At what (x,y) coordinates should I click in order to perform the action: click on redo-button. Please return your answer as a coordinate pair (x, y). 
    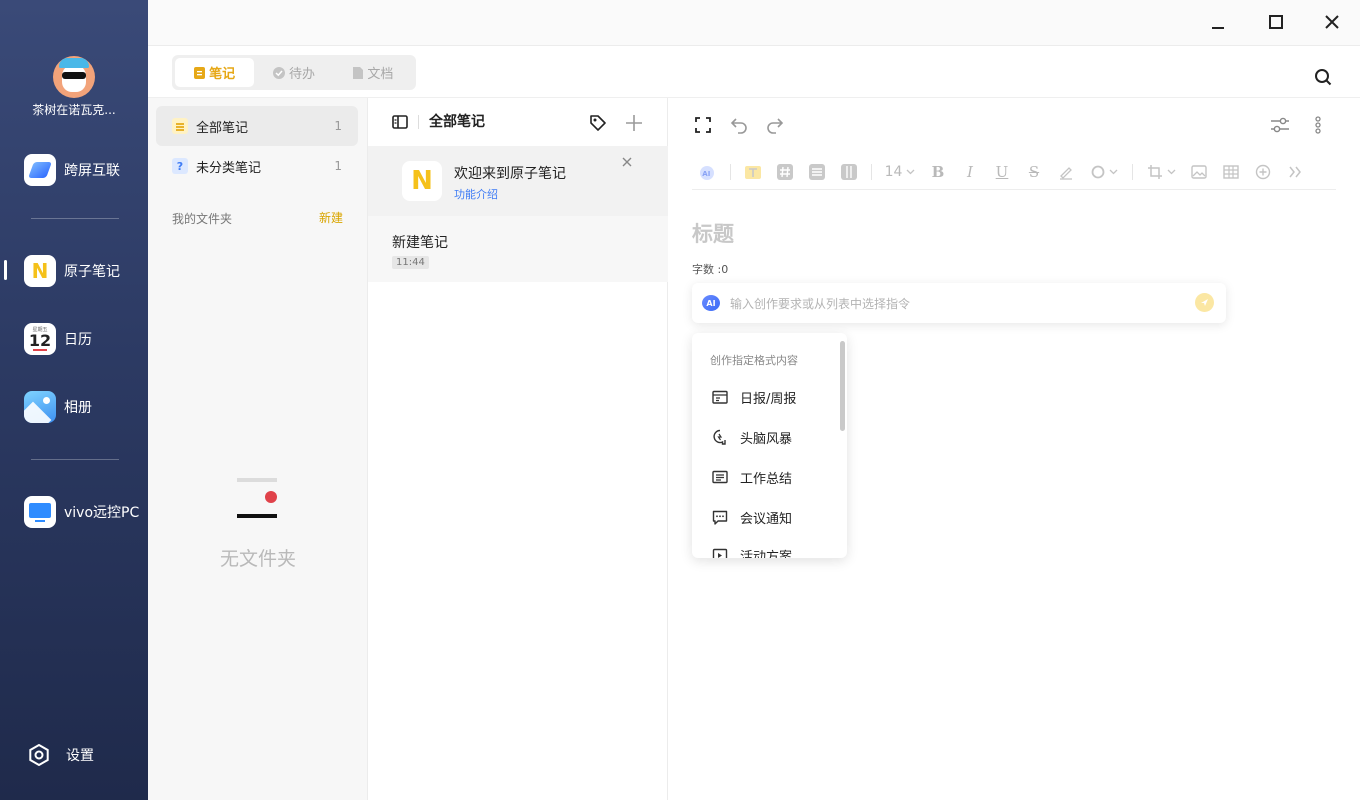
    Looking at the image, I should click on (775, 127).